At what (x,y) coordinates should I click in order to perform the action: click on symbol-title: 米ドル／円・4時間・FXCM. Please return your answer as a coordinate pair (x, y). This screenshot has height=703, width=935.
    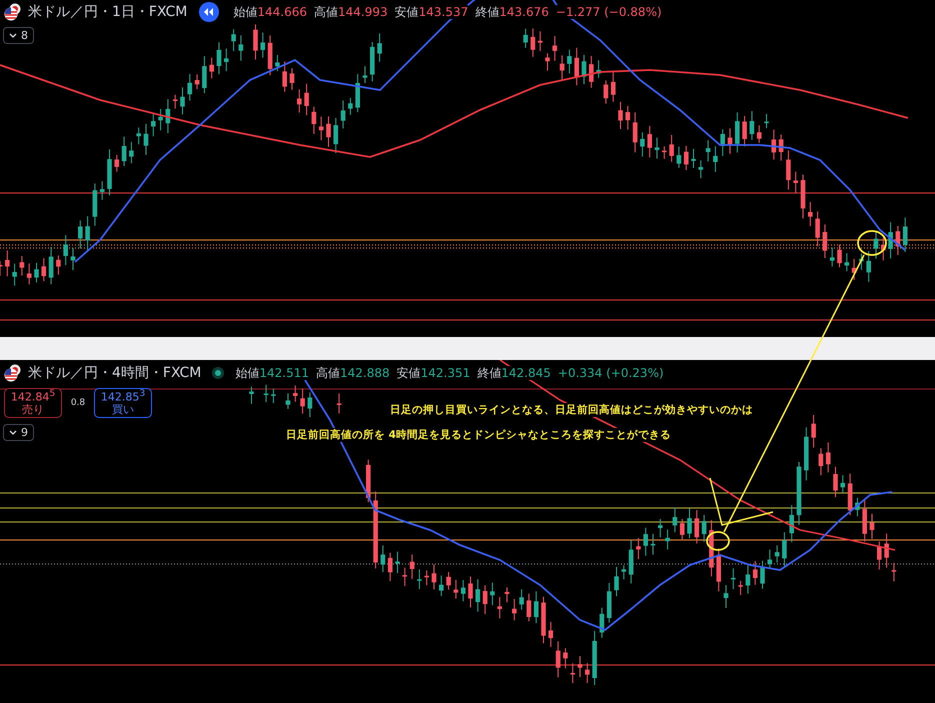
    Looking at the image, I should click on (115, 373).